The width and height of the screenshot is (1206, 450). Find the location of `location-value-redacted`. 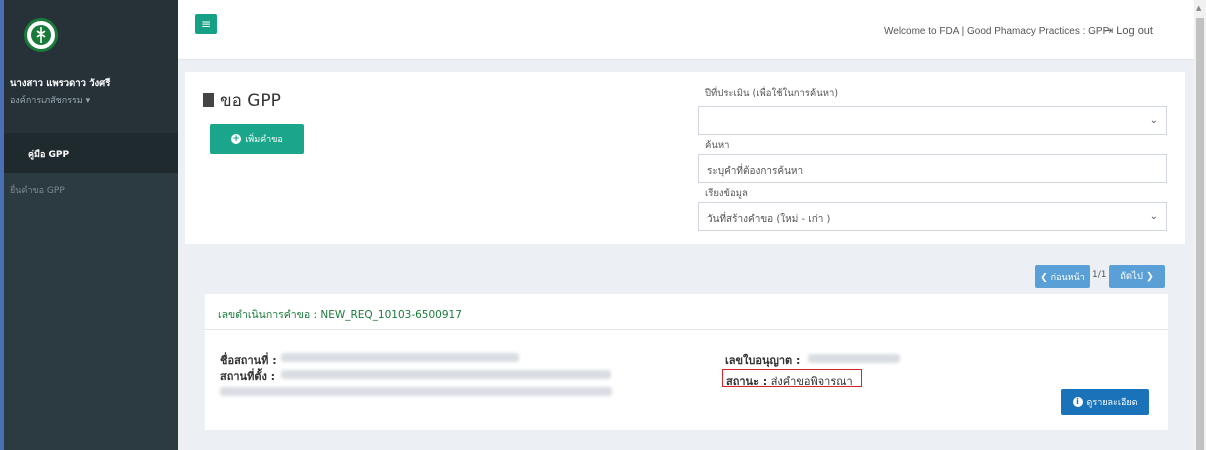

location-value-redacted is located at coordinates (446, 374).